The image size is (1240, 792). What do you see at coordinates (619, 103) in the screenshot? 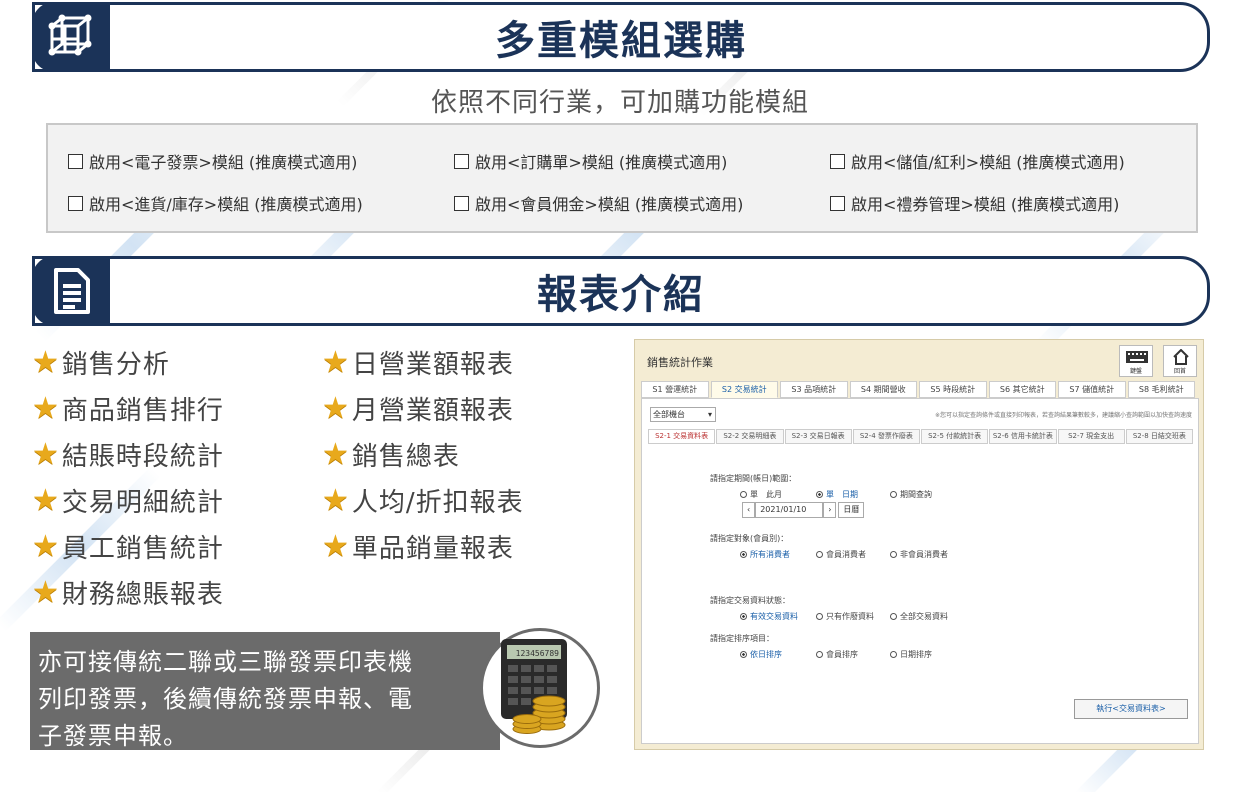
I see `modules-subtitle: 依照不同行業，可加購功能模組` at bounding box center [619, 103].